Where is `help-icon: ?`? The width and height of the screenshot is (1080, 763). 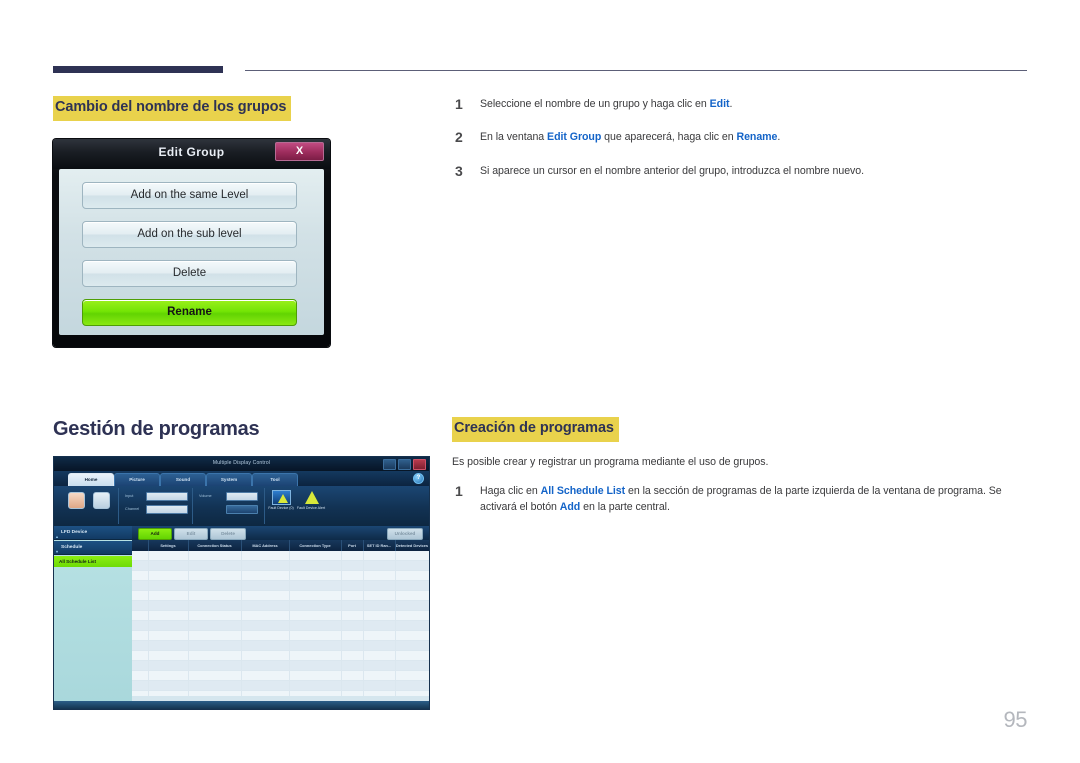
help-icon: ? is located at coordinates (418, 478).